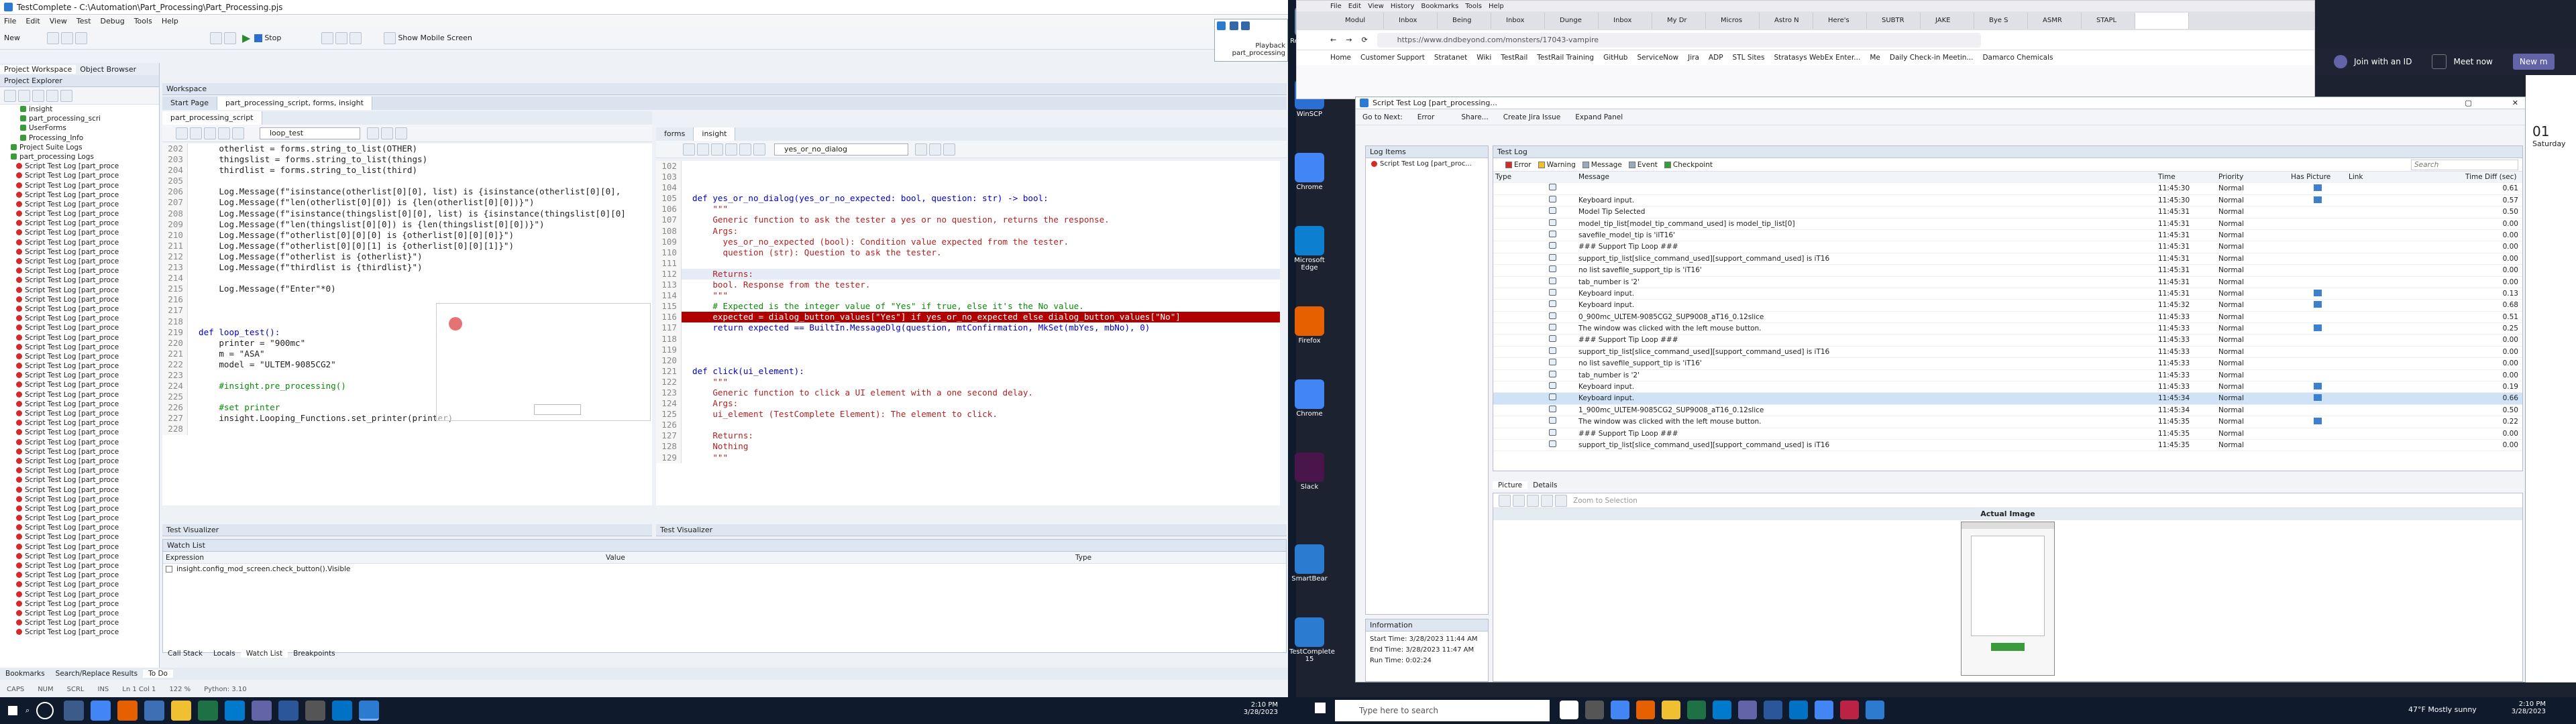 The width and height of the screenshot is (2576, 724). I want to click on task-view-icon, so click(74, 711).